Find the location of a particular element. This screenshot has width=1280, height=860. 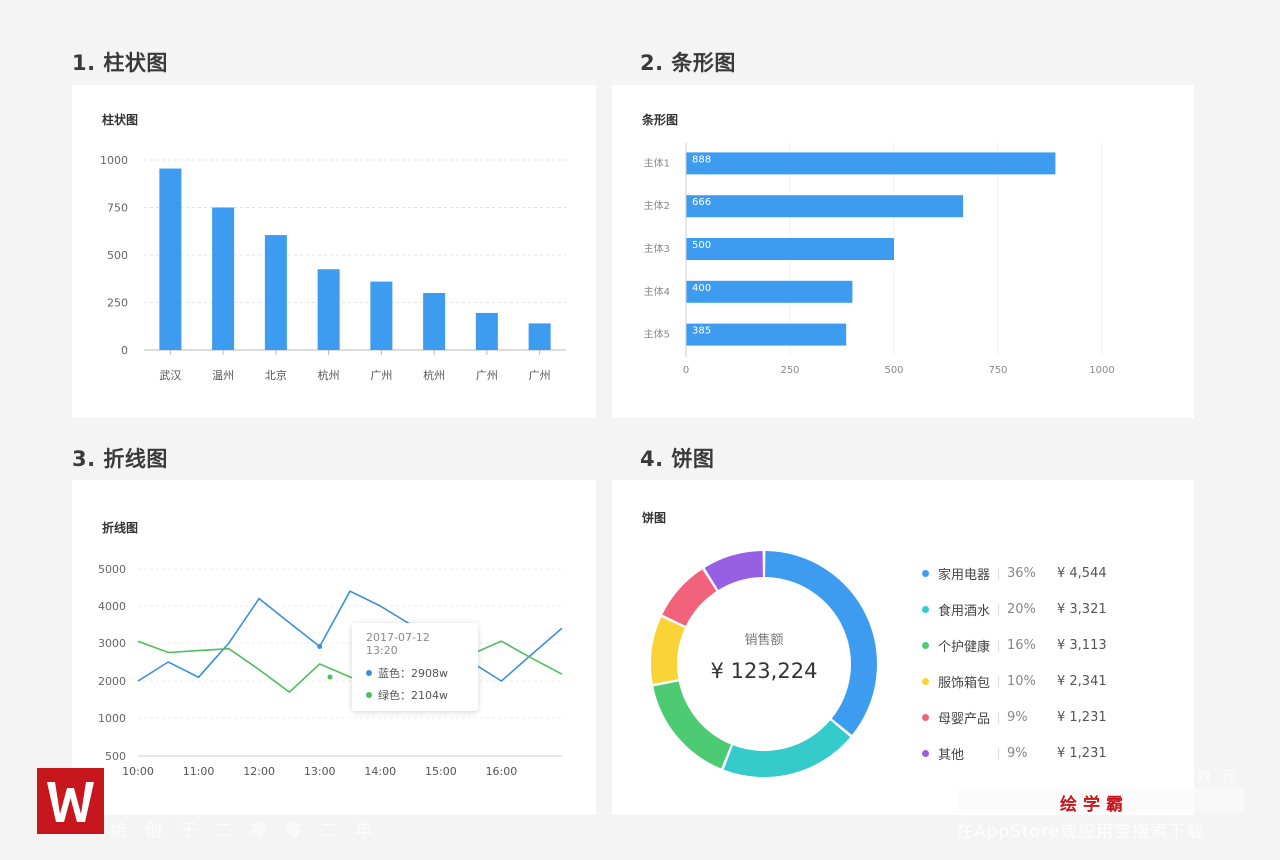

hbar-xtick-label: 0 is located at coordinates (686, 370).